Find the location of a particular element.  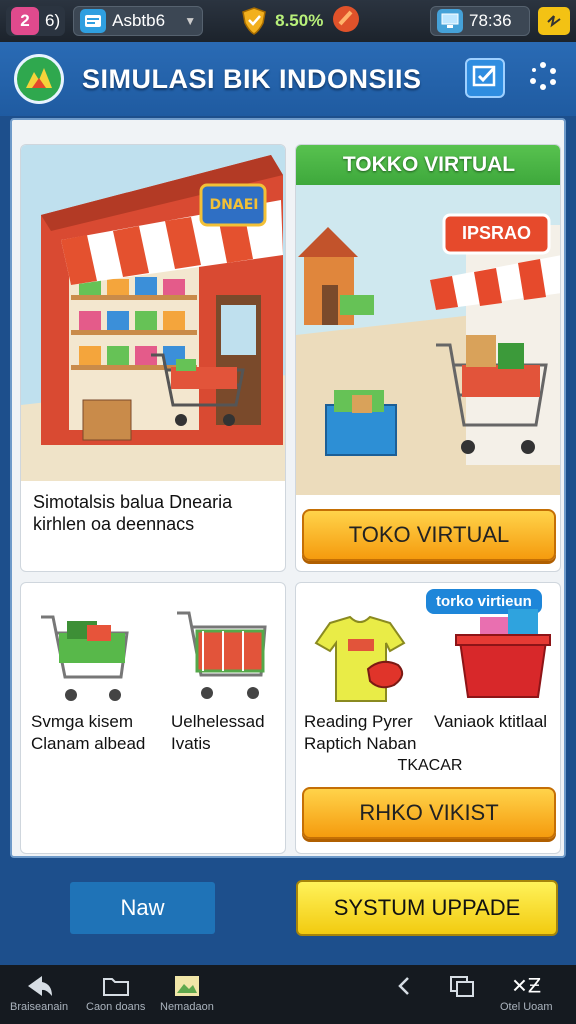

gem-icon is located at coordinates (346, 21).